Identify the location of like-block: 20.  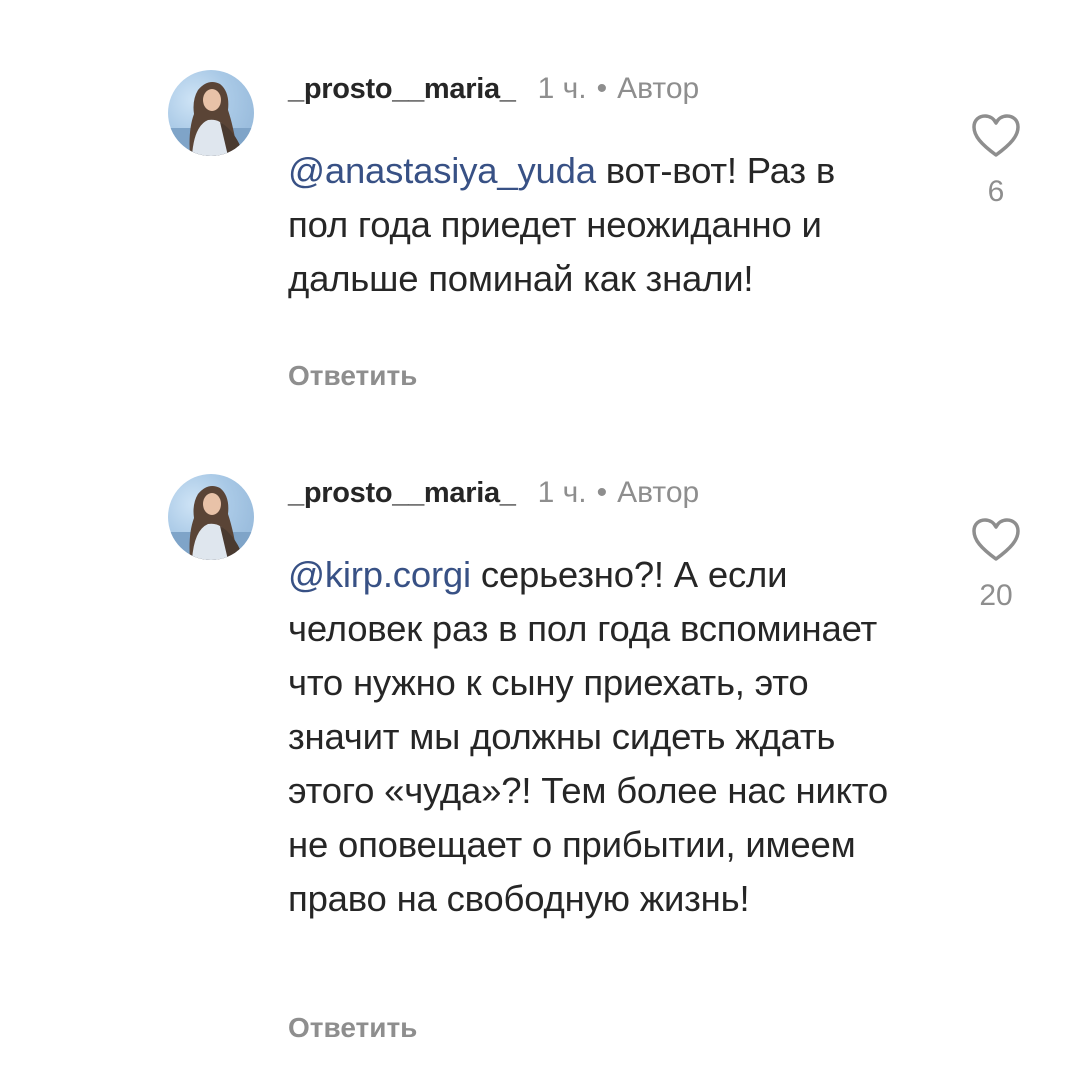
(996, 565).